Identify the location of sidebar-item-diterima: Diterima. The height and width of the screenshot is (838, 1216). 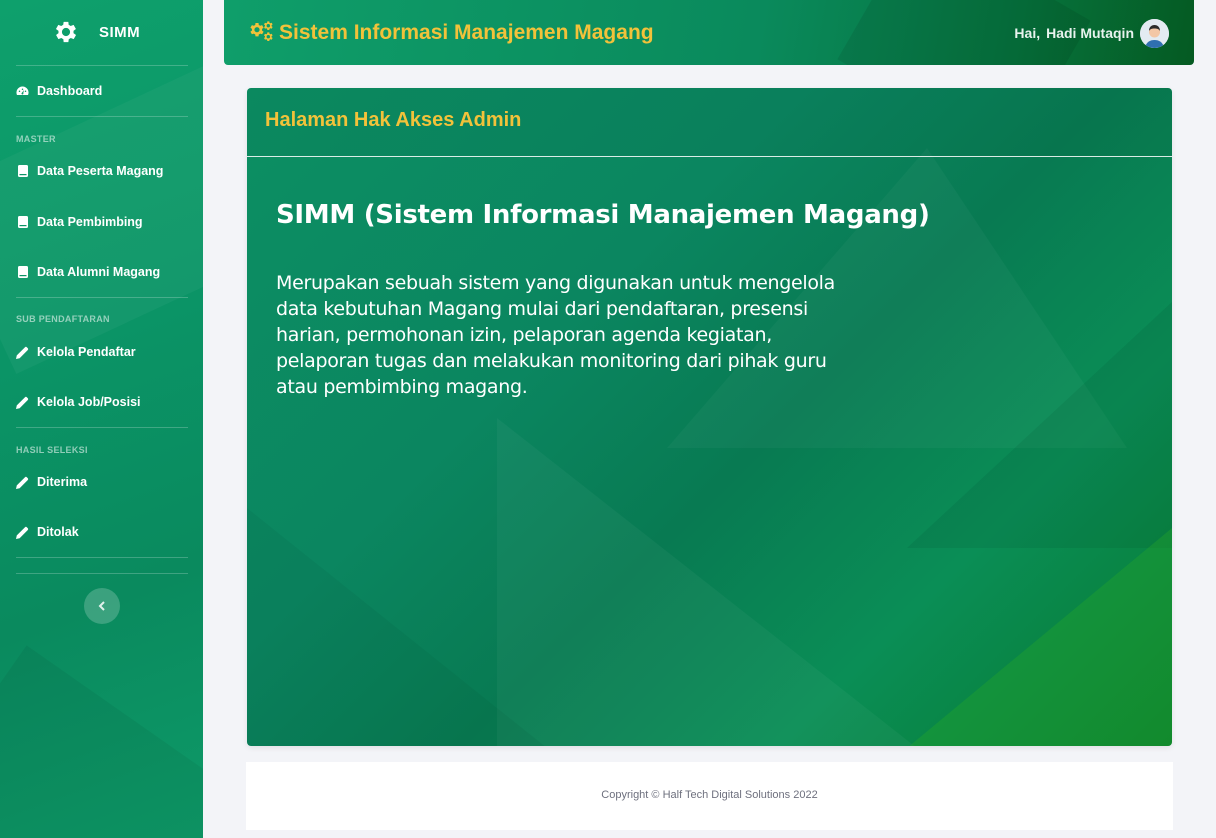
(51, 482).